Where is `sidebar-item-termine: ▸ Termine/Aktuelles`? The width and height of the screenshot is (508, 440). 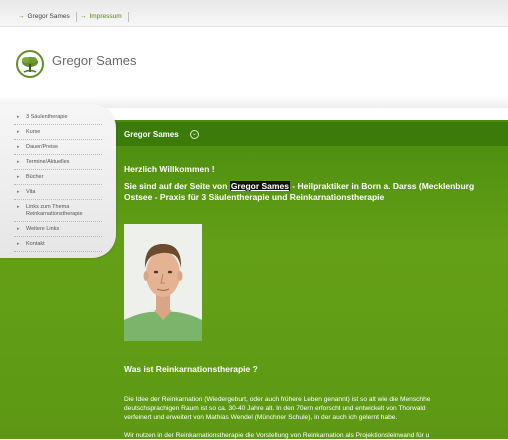
sidebar-item-termine: ▸ Termine/Aktuelles is located at coordinates (58, 162).